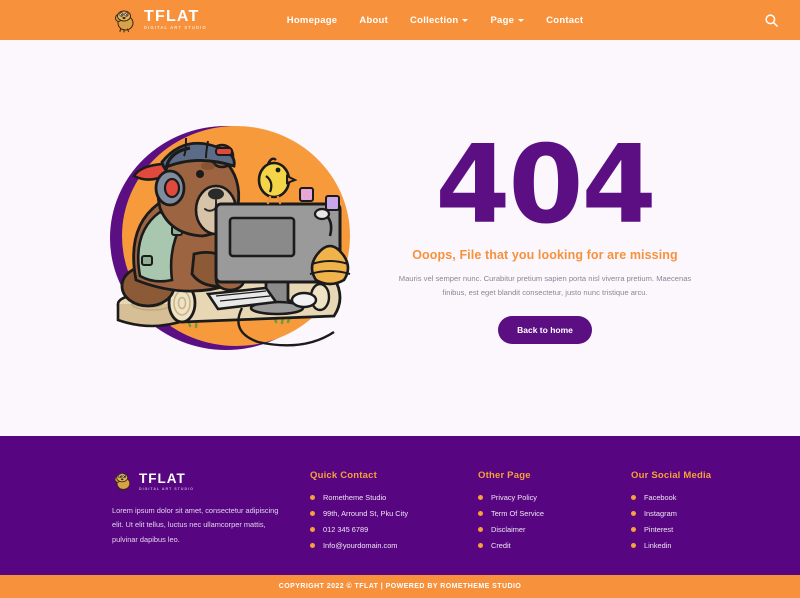  Describe the element at coordinates (366, 513) in the screenshot. I see `list-item-label: 99th, Arround St, Pku City` at that location.